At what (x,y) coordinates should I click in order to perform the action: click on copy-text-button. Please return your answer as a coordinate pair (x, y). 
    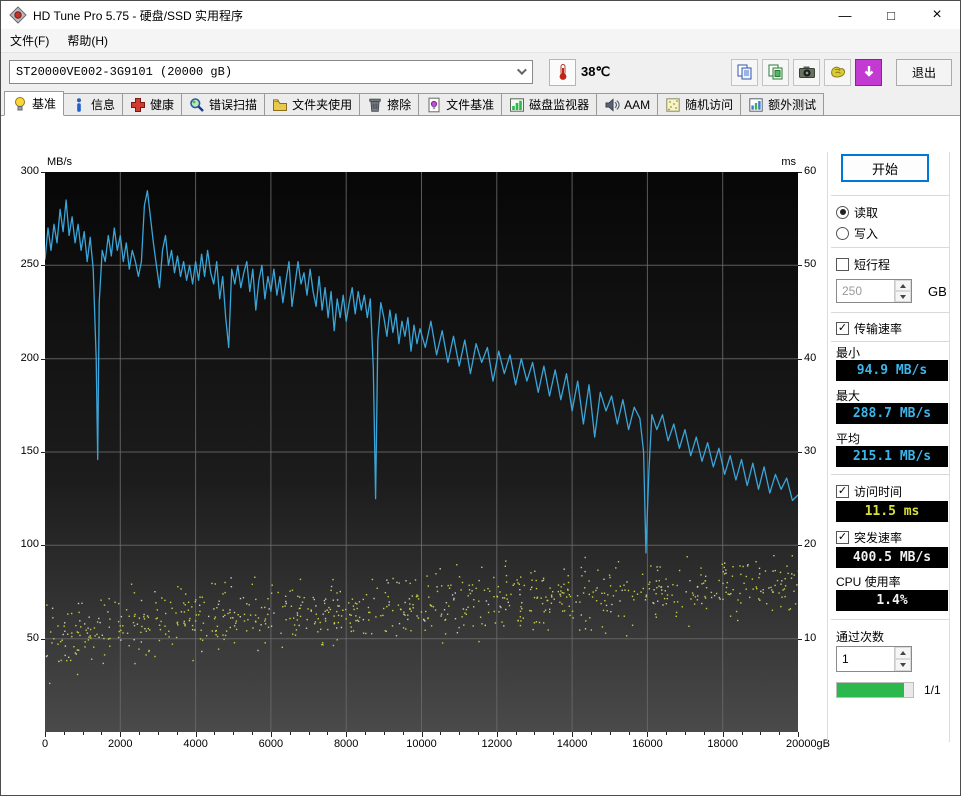
    Looking at the image, I should click on (744, 72).